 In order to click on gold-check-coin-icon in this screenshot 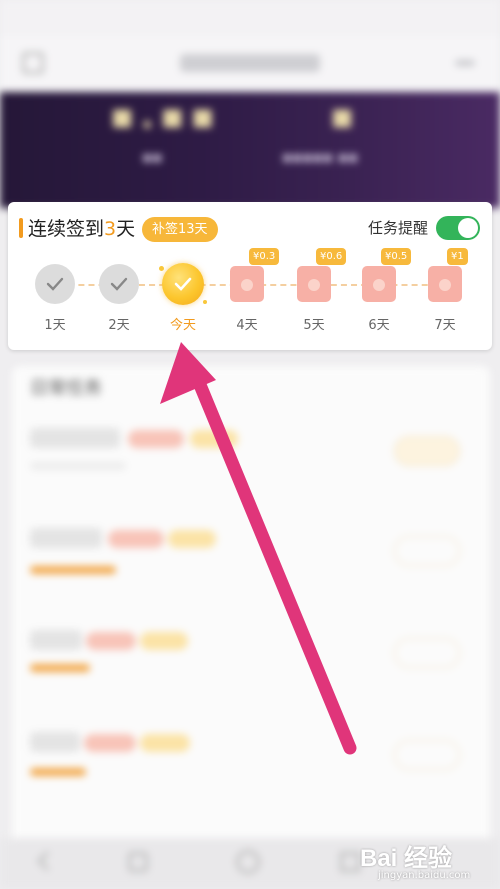, I will do `click(183, 284)`.